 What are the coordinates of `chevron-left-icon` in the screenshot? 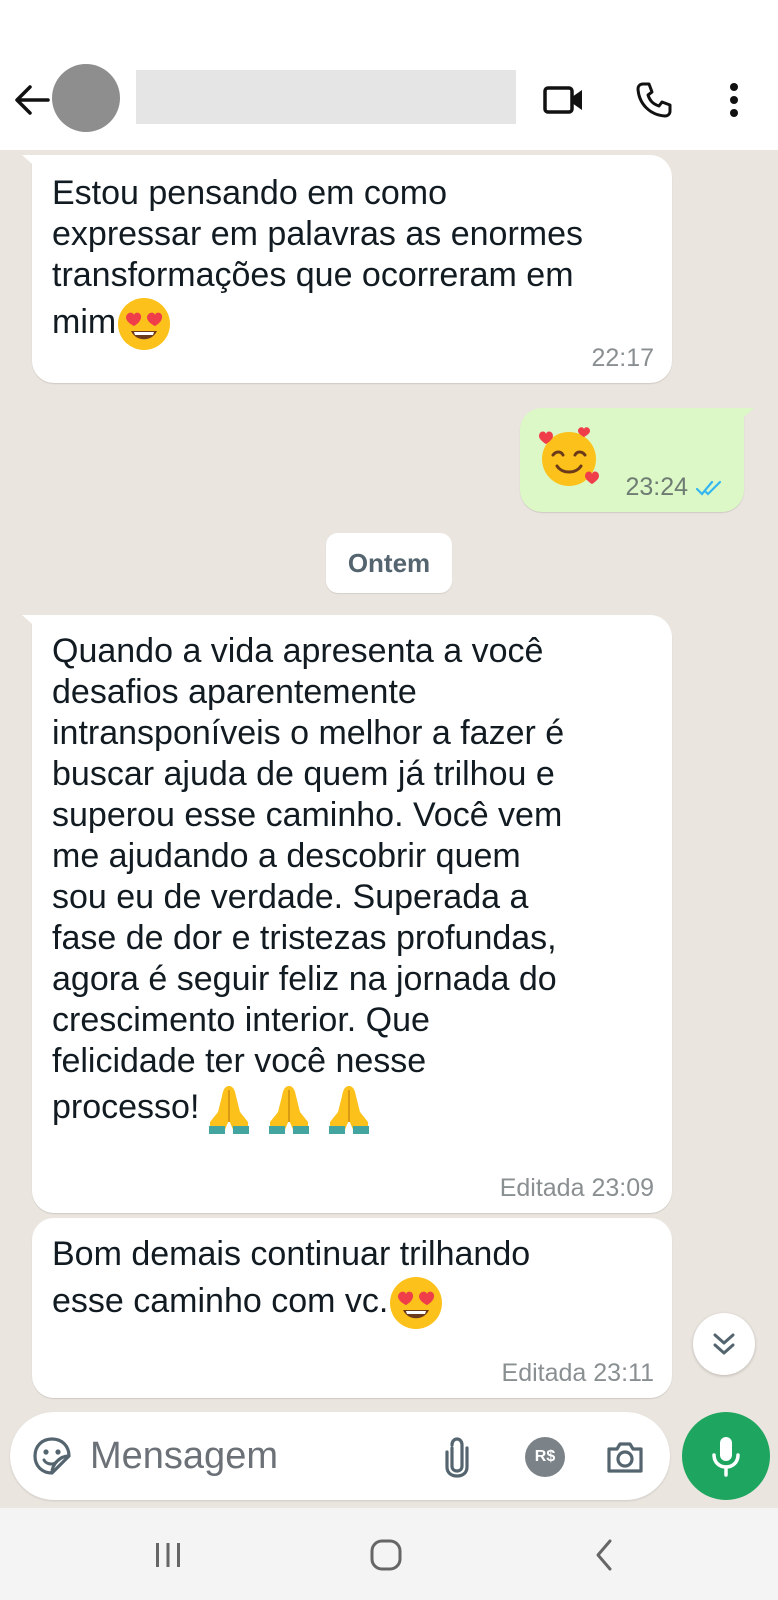 It's located at (604, 1555).